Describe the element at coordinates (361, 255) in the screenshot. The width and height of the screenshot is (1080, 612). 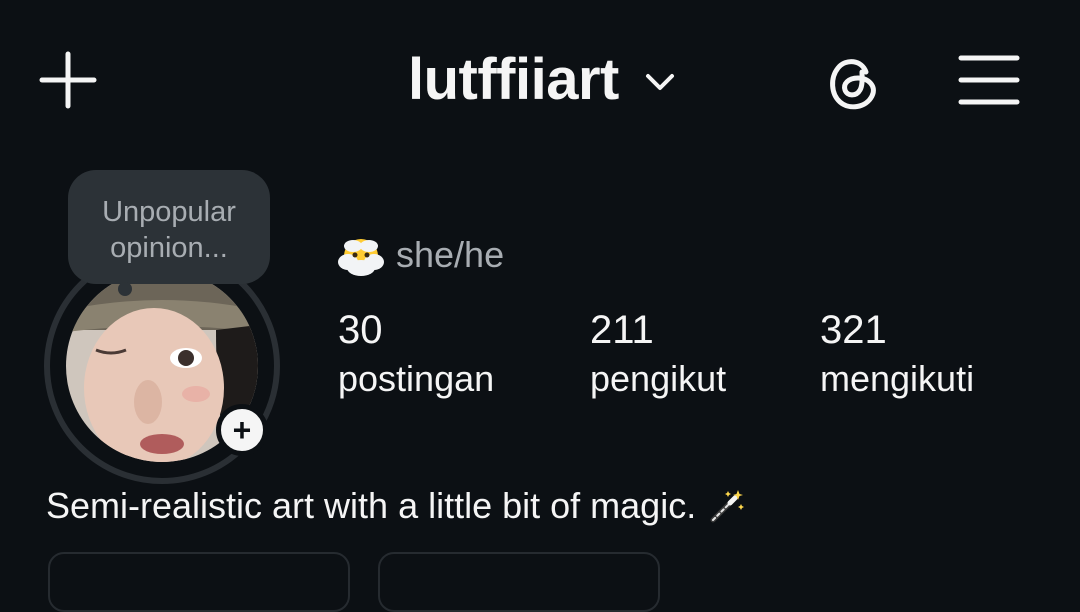
I see `face-in-clouds-emoji` at that location.